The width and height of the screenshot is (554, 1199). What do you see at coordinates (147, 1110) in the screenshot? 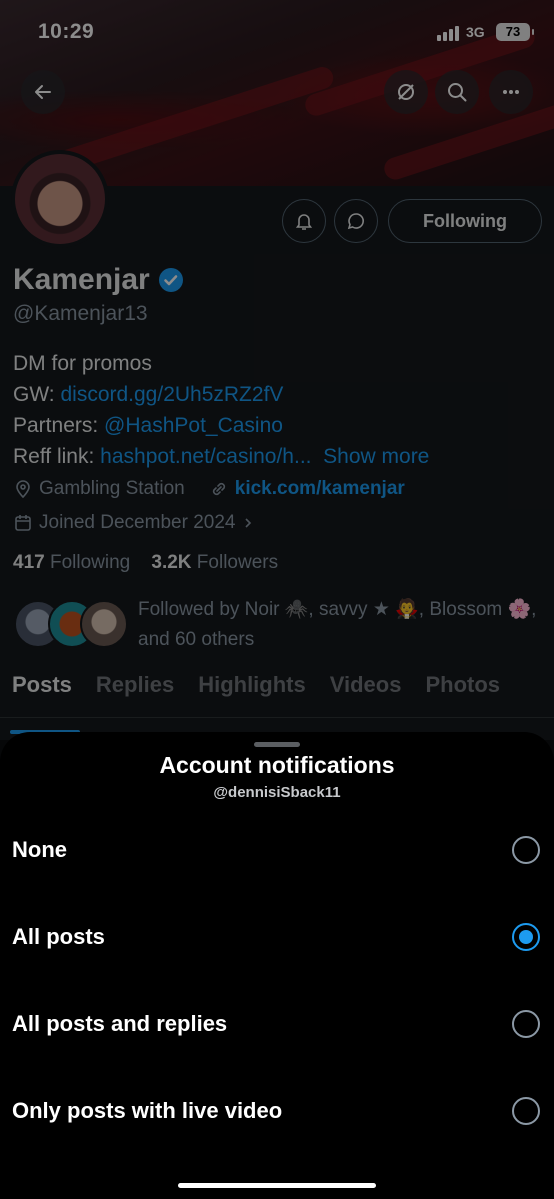
I see `option-label: Only posts with live video` at bounding box center [147, 1110].